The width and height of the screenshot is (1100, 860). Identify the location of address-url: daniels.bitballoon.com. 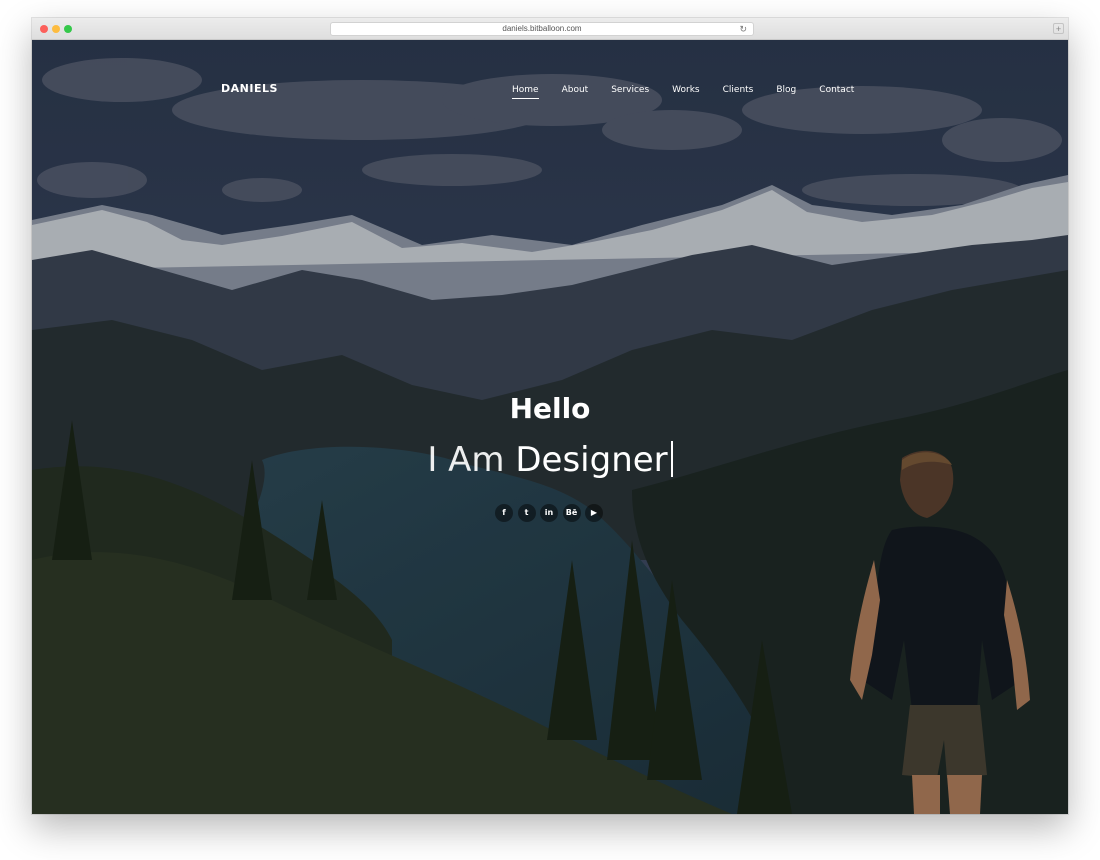
(542, 28).